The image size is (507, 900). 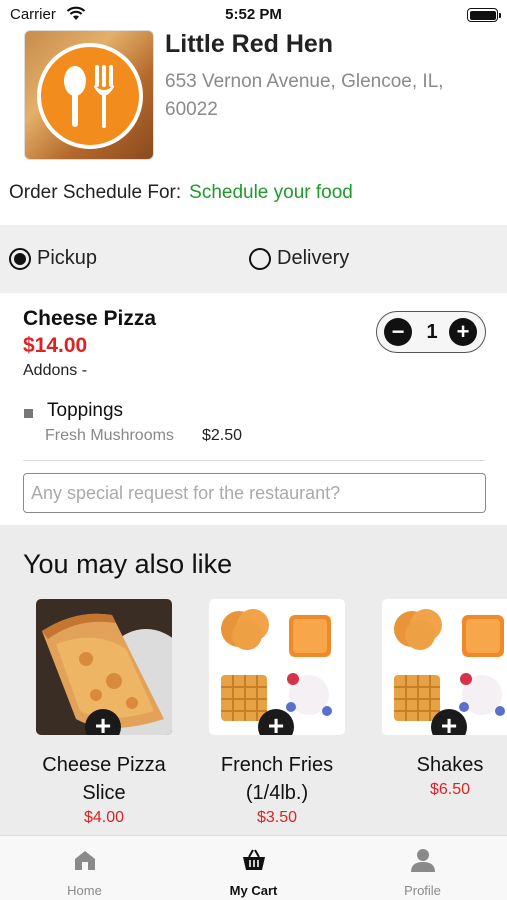 I want to click on order-schedule: Order Schedule For: Schedule your food, so click(x=181, y=193).